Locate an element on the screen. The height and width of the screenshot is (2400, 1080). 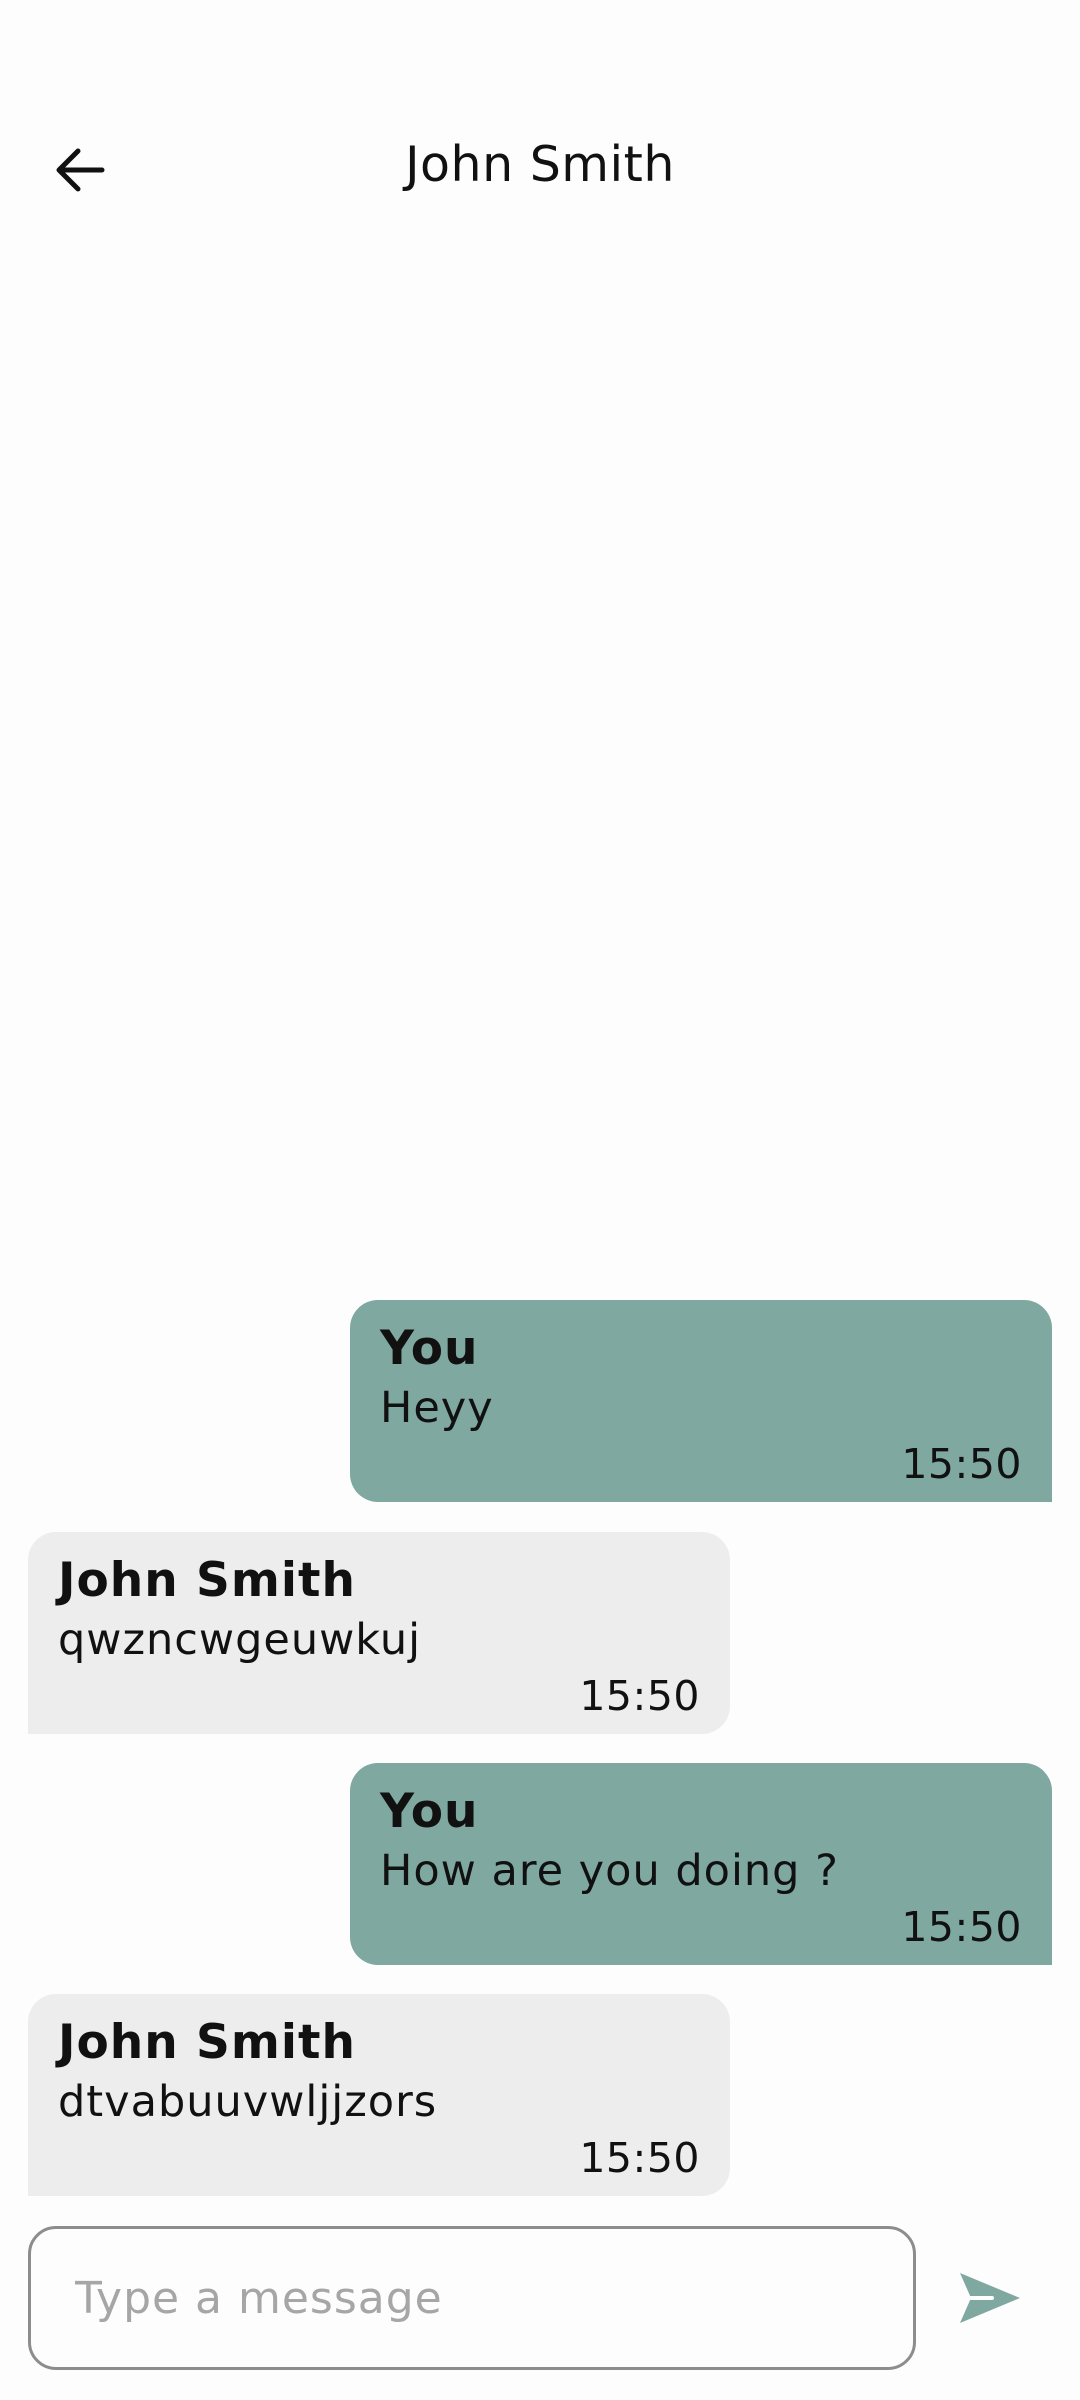
message-text: dtvabuuvwljjzors is located at coordinates (248, 2102).